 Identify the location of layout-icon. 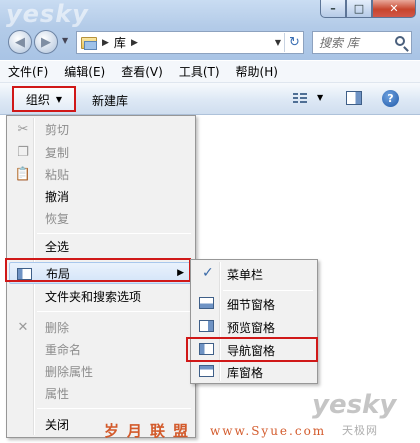
(24, 274).